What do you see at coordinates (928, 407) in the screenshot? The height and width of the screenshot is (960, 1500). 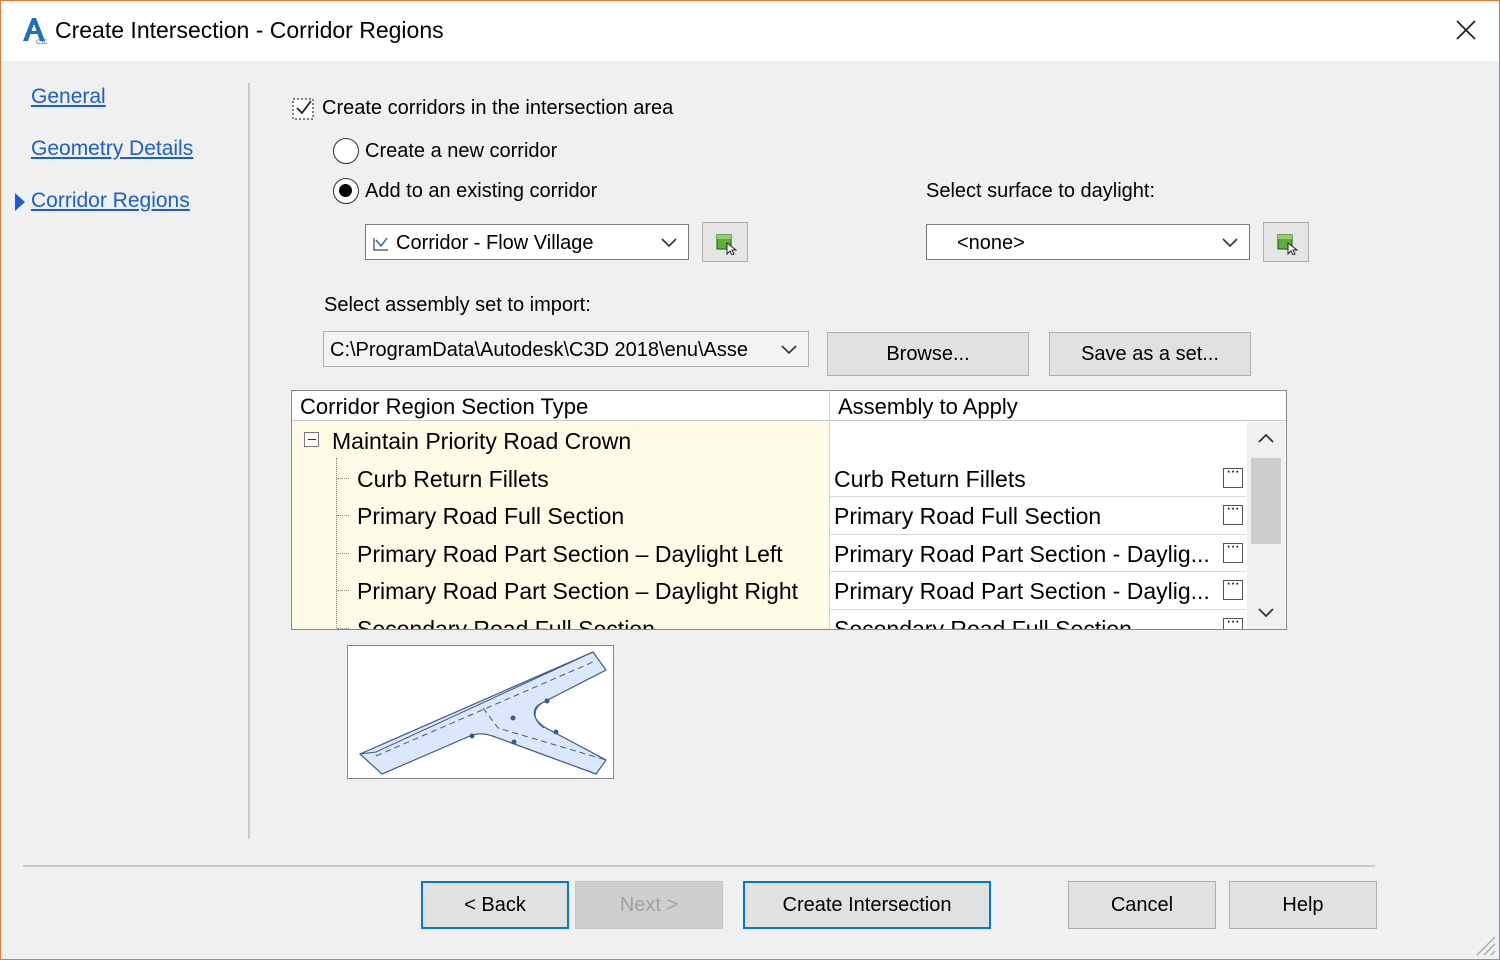 I see `column-header-assembly: Assembly to Apply` at bounding box center [928, 407].